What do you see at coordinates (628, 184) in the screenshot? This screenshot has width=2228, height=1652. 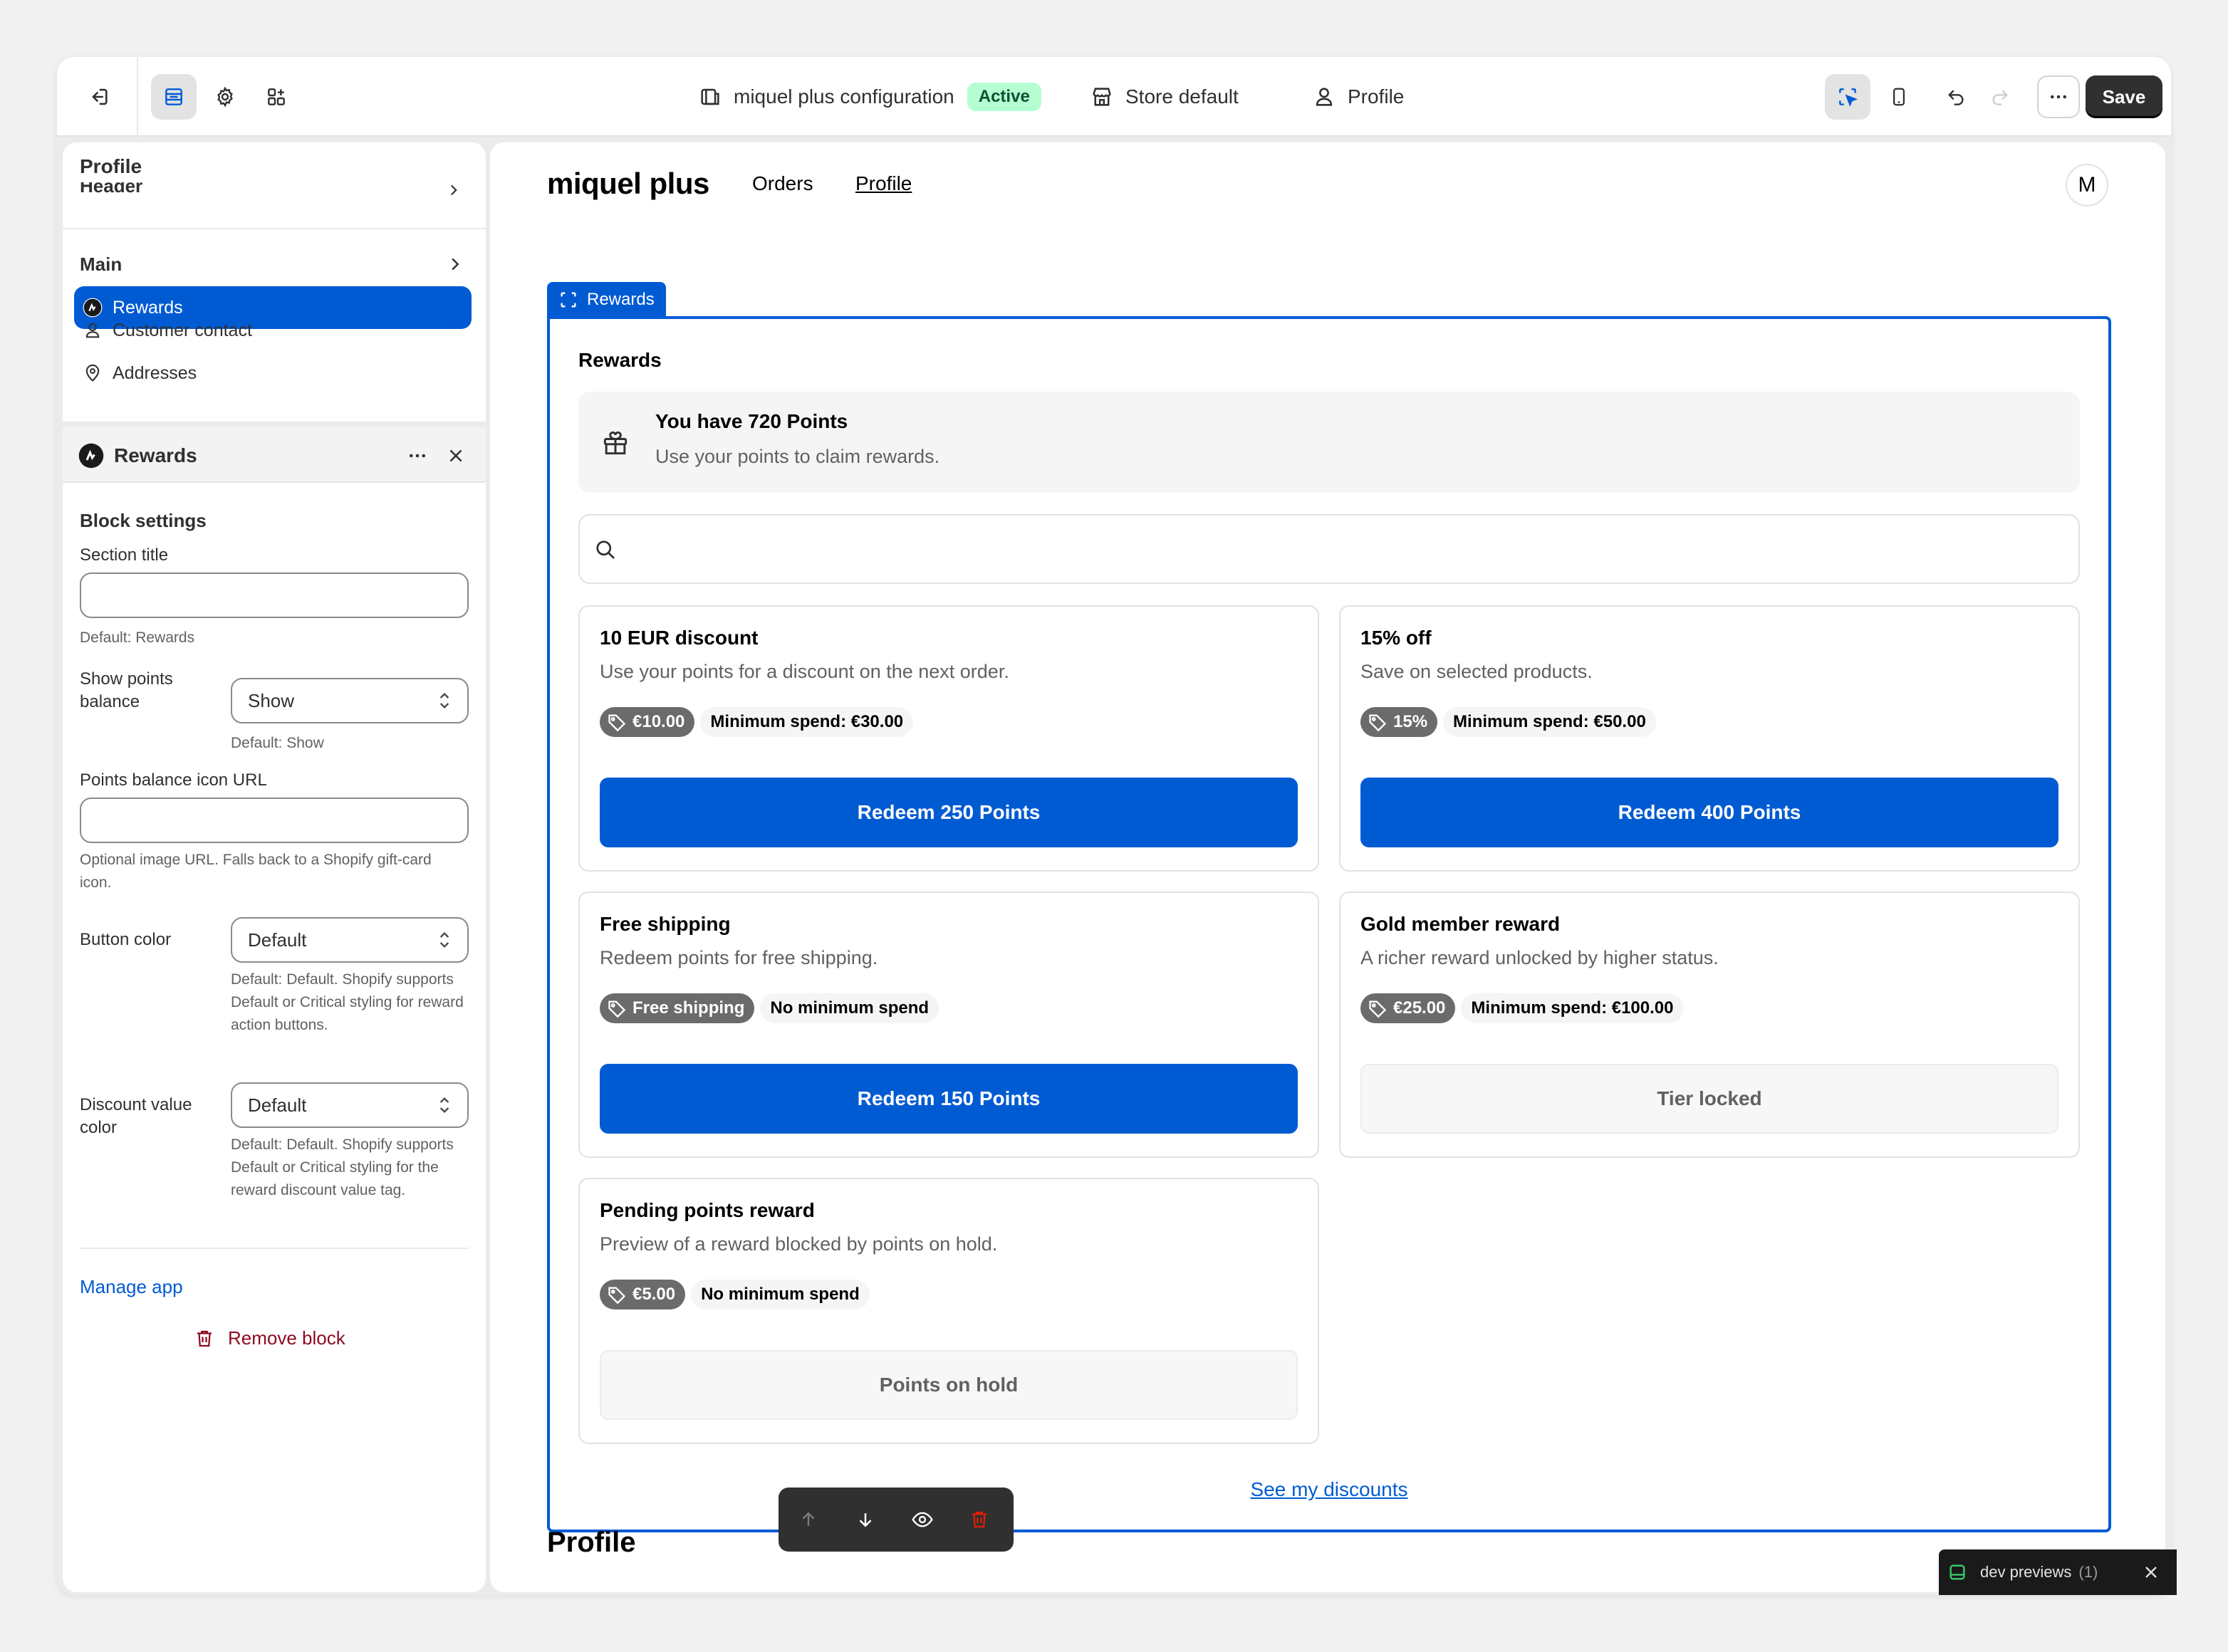 I see `shop-name: miquel plus` at bounding box center [628, 184].